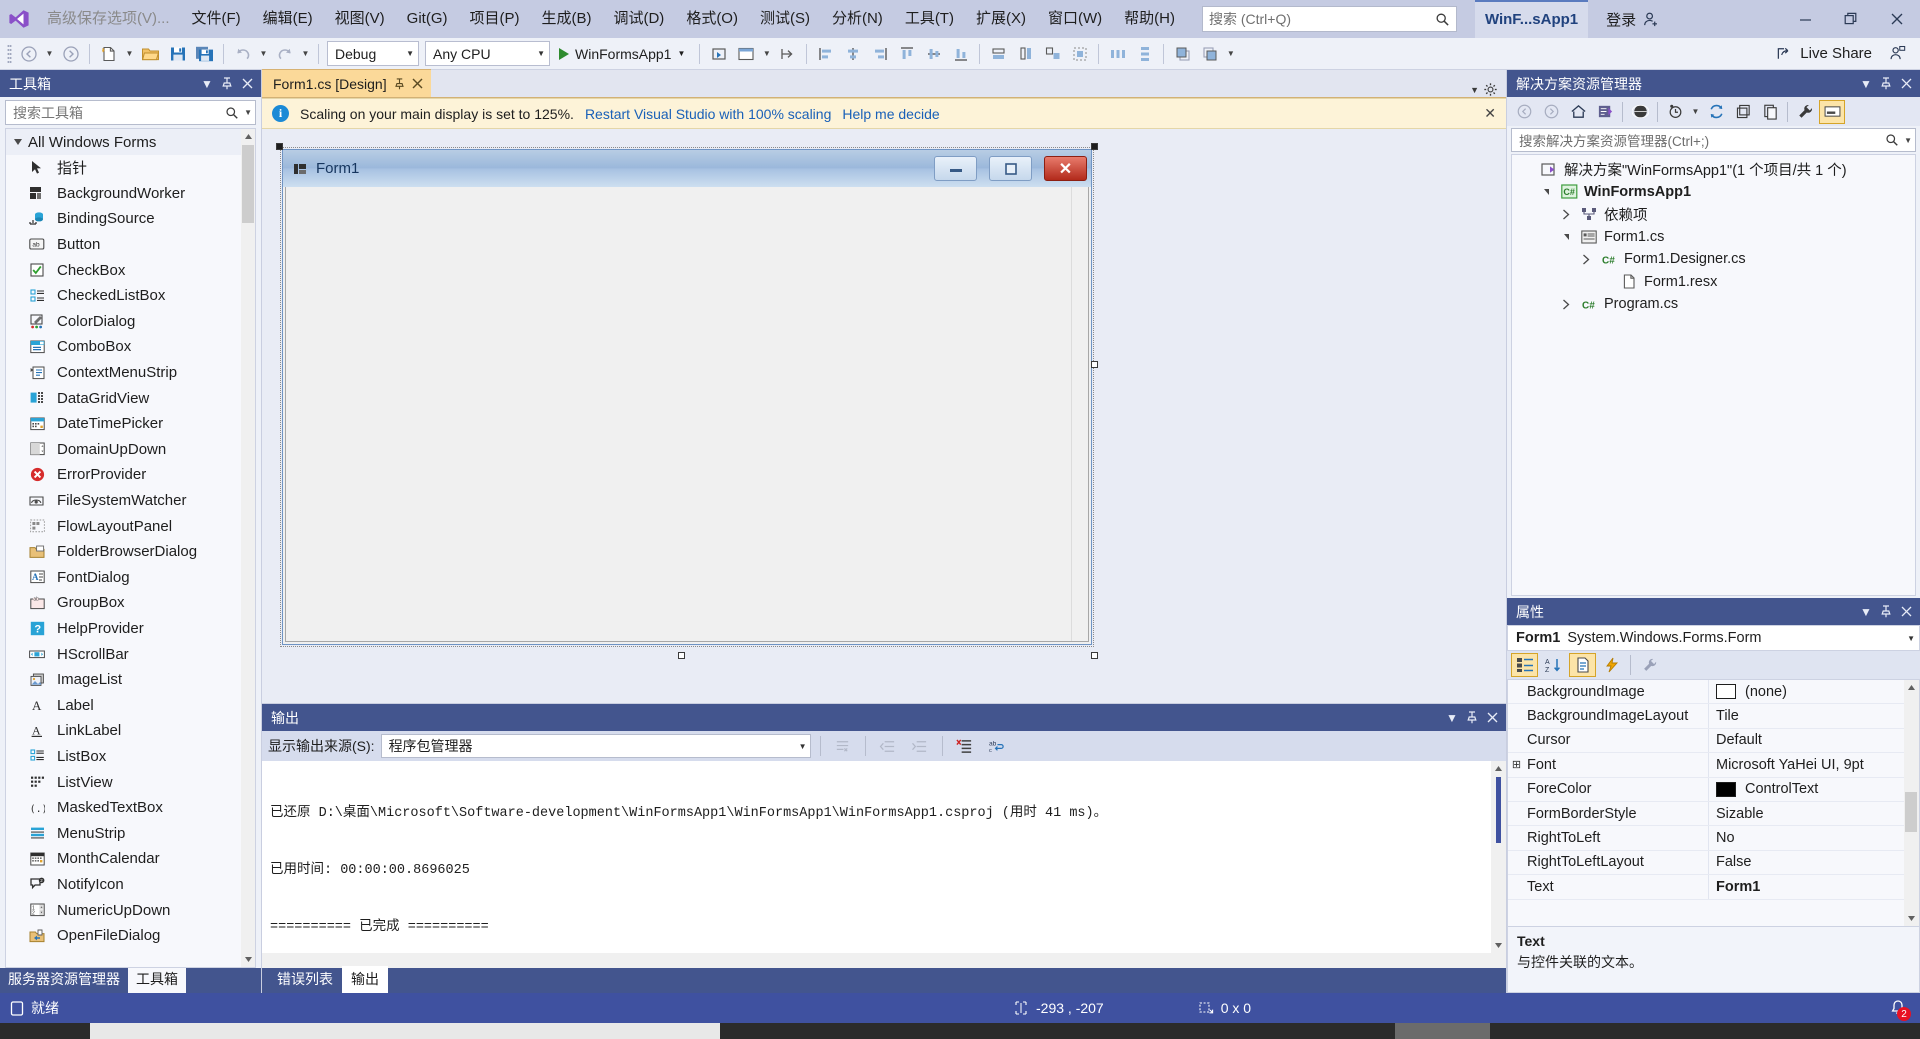  What do you see at coordinates (1490, 113) in the screenshot?
I see `close-icon: ✕` at bounding box center [1490, 113].